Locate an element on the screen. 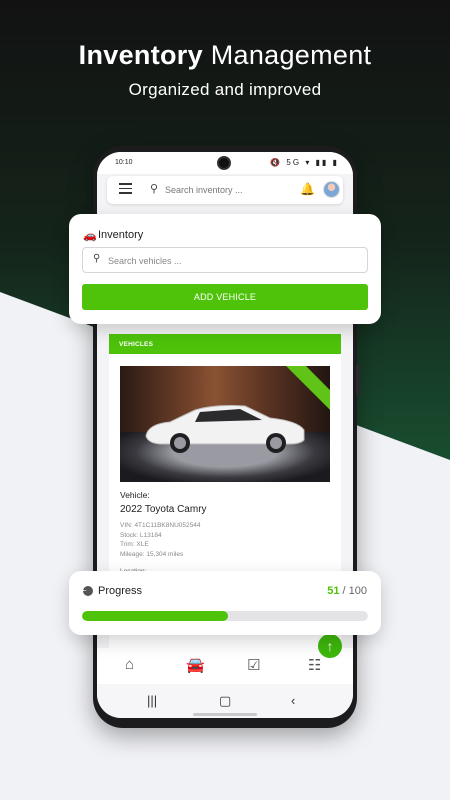 The image size is (450, 800). qr-scan-icon: ☷ is located at coordinates (314, 665).